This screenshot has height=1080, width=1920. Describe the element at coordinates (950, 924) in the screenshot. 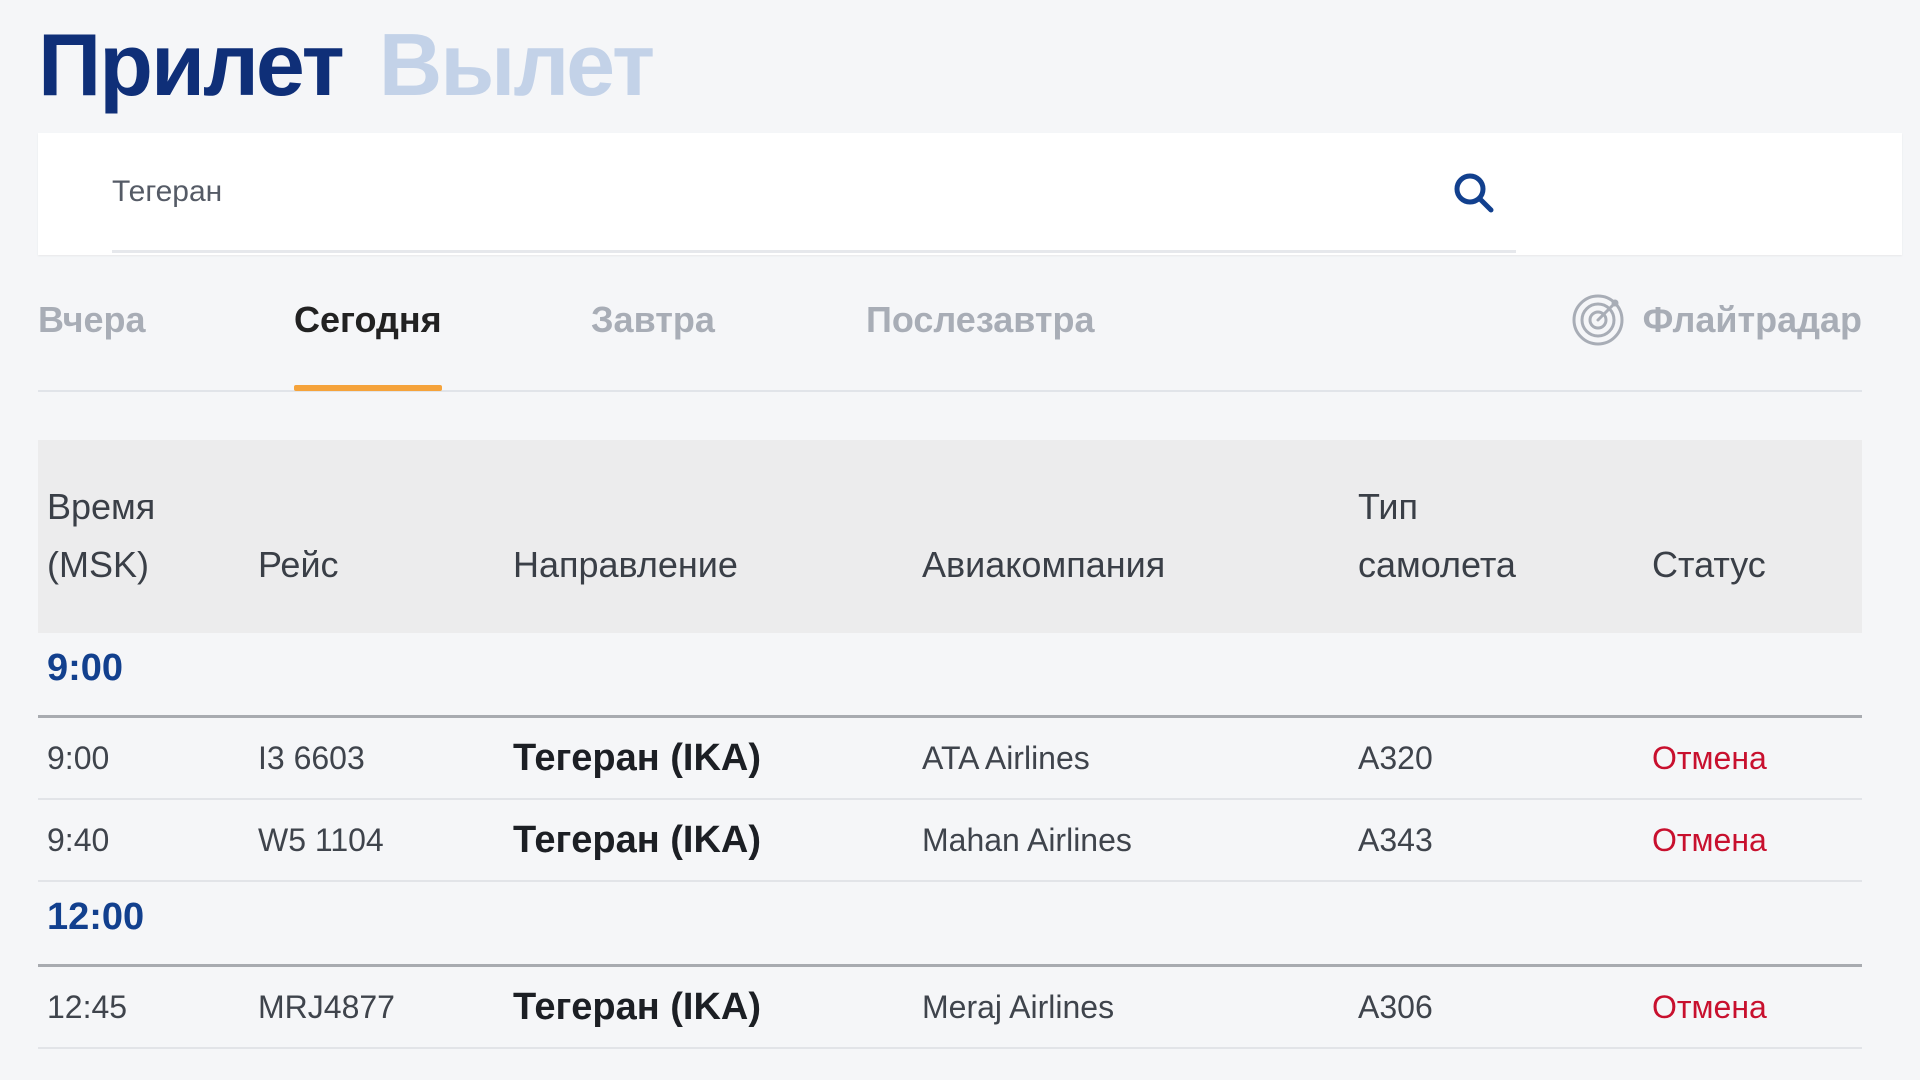

I see `time-group-header: 12:00` at that location.